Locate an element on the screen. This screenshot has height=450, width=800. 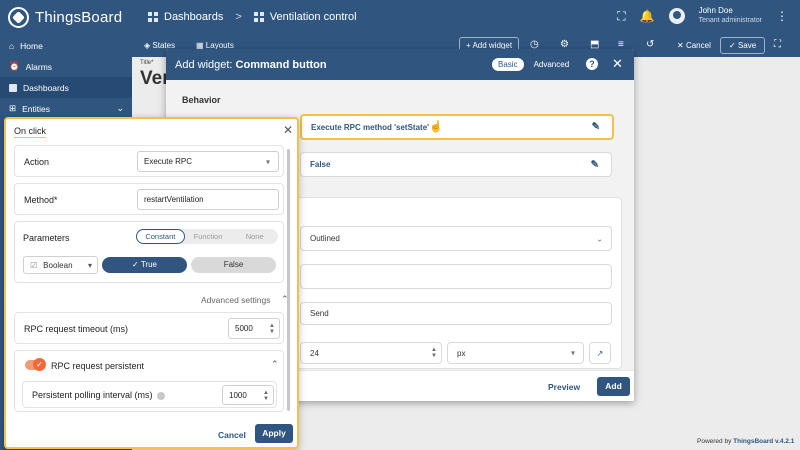
entities-icon: ⊞ is located at coordinates (13, 108).